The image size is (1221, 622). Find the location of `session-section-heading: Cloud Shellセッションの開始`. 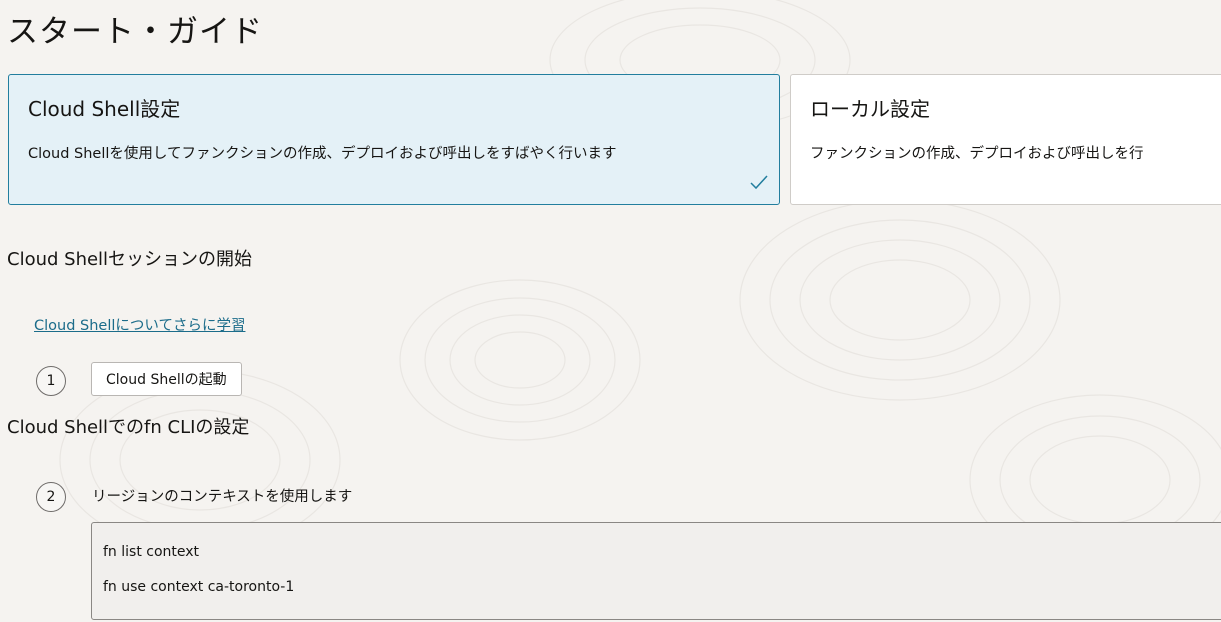

session-section-heading: Cloud Shellセッションの開始 is located at coordinates (130, 259).